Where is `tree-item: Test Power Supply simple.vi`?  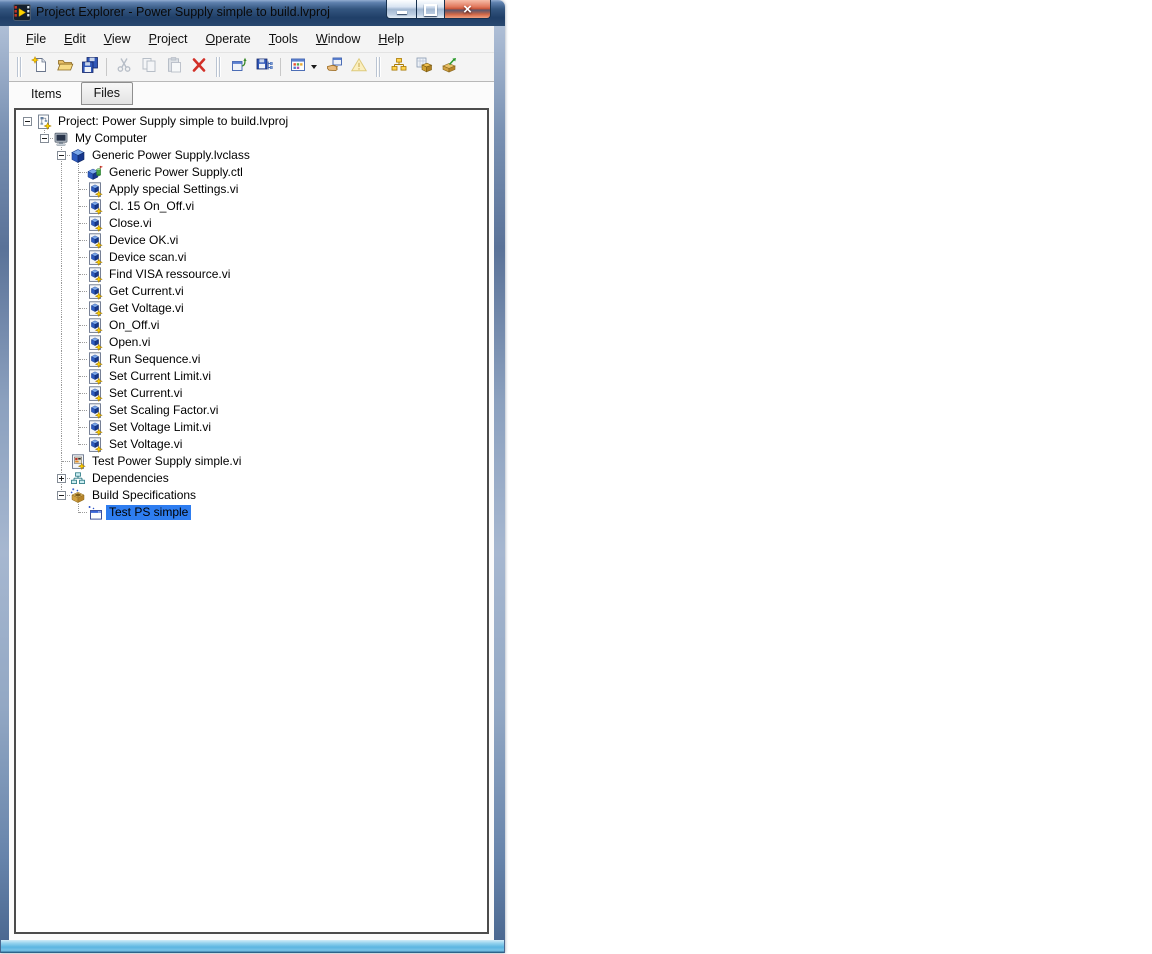 tree-item: Test Power Supply simple.vi is located at coordinates (253, 461).